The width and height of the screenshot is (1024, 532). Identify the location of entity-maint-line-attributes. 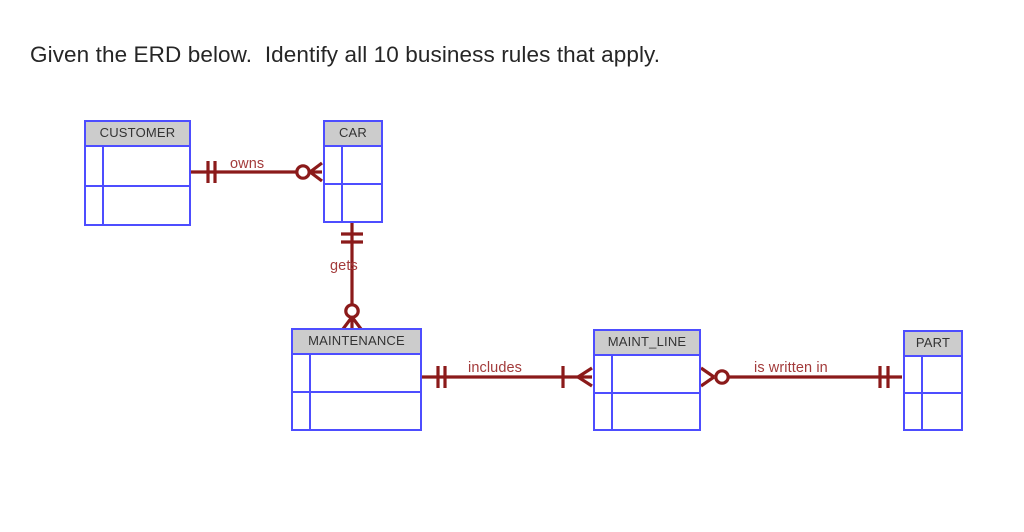
(647, 392).